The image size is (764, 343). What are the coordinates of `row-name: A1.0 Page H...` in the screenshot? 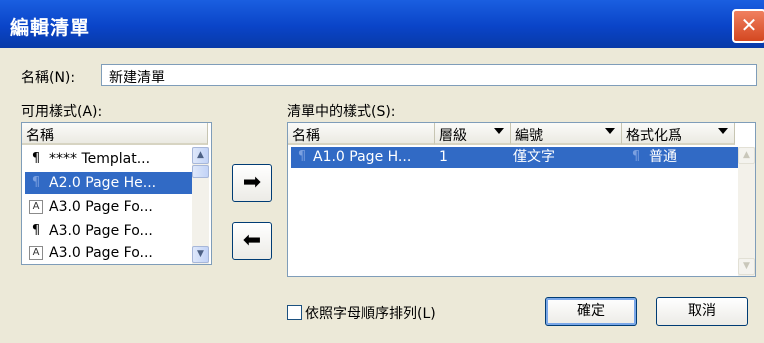 It's located at (362, 157).